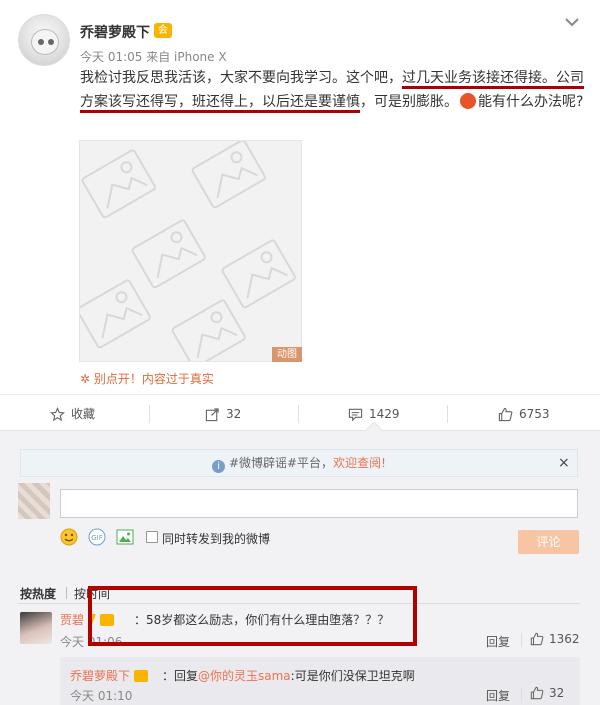 Image resolution: width=600 pixels, height=705 pixels. I want to click on forward-checkbox, so click(152, 537).